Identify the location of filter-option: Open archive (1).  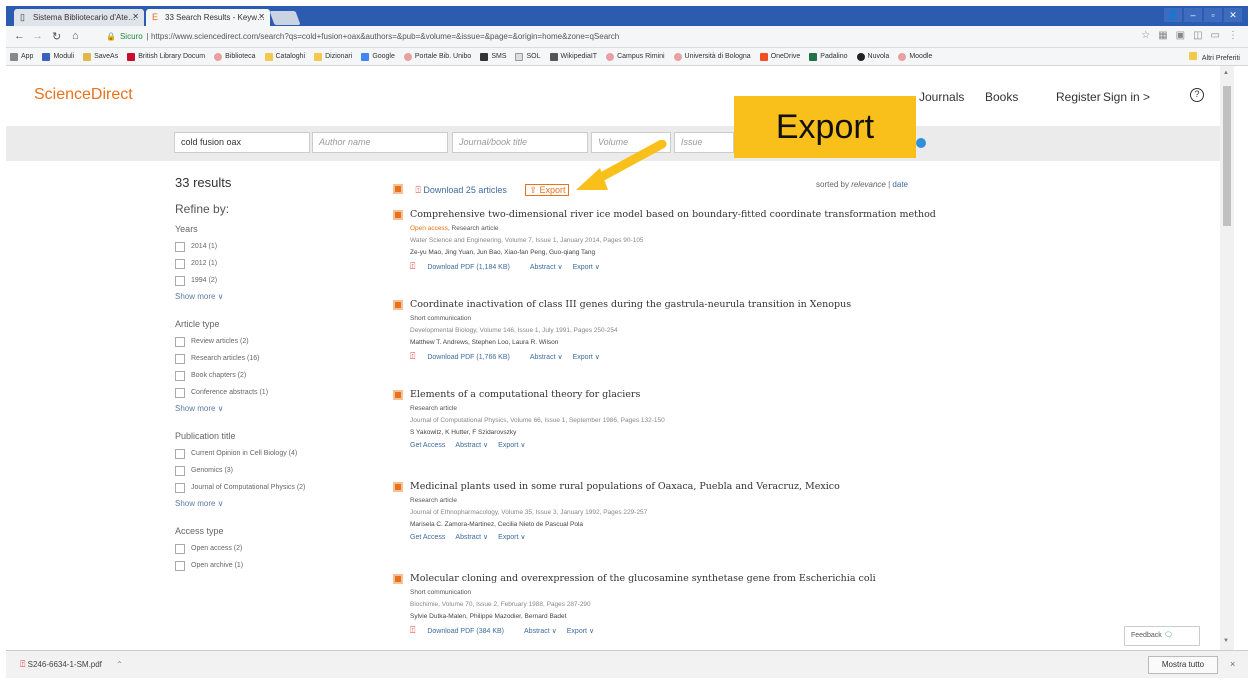
(265, 565).